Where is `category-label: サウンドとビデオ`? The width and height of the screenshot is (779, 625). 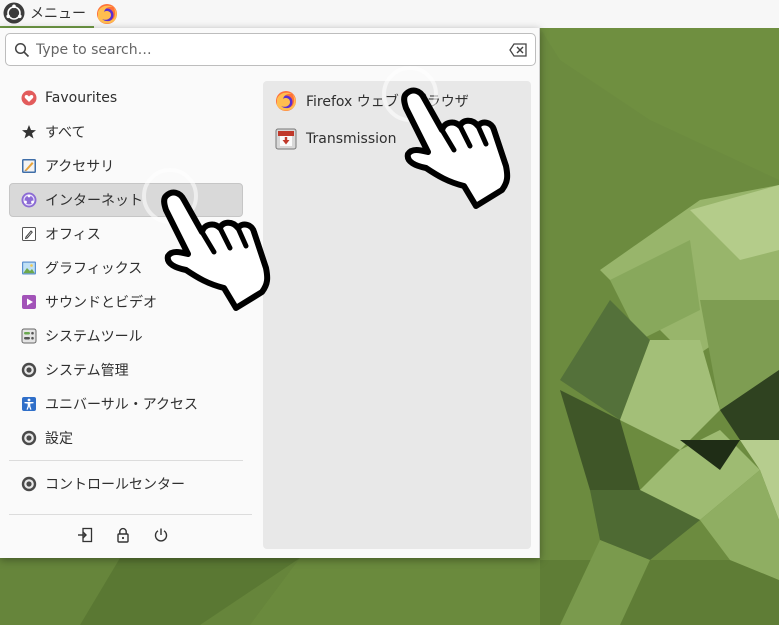 category-label: サウンドとビデオ is located at coordinates (101, 303).